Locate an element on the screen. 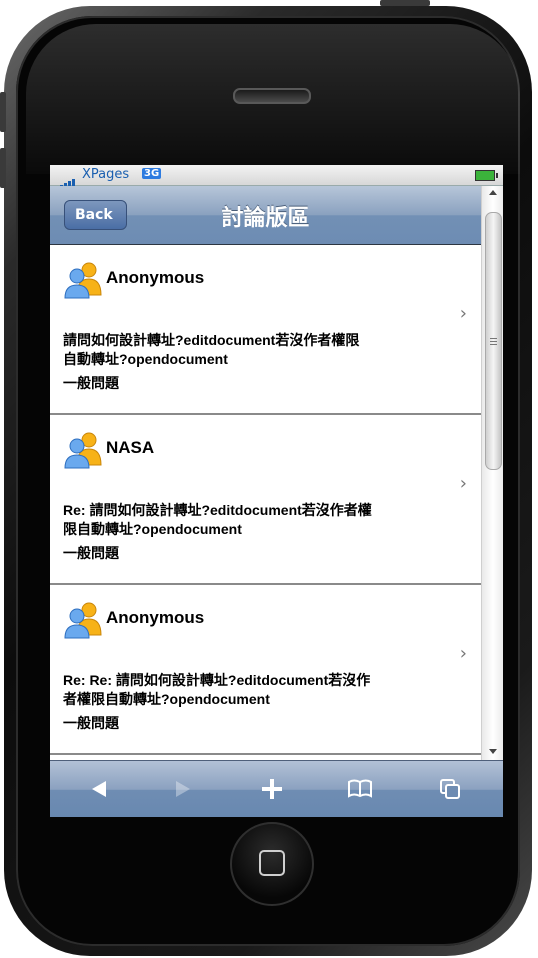 This screenshot has width=538, height=958. forward-arrow-icon is located at coordinates (183, 789).